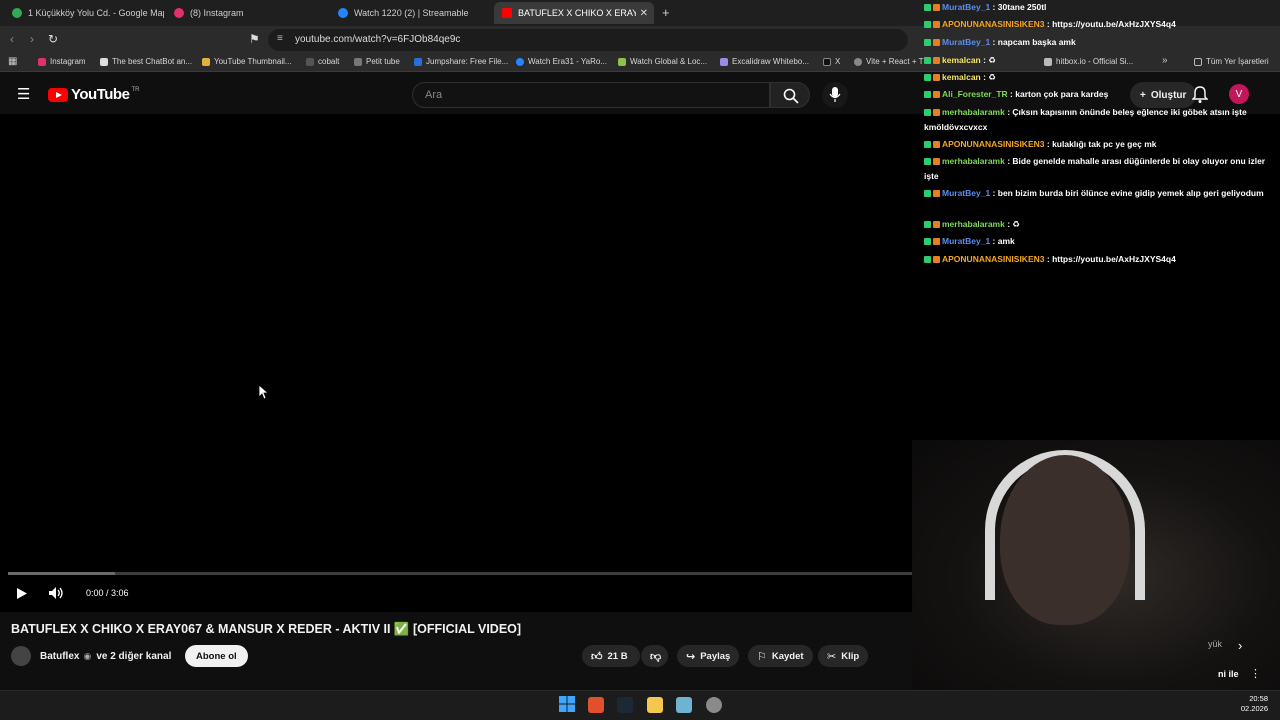  What do you see at coordinates (378, 39) in the screenshot?
I see `url-text: youtube.com/watch?v=6FJOb84qe9c` at bounding box center [378, 39].